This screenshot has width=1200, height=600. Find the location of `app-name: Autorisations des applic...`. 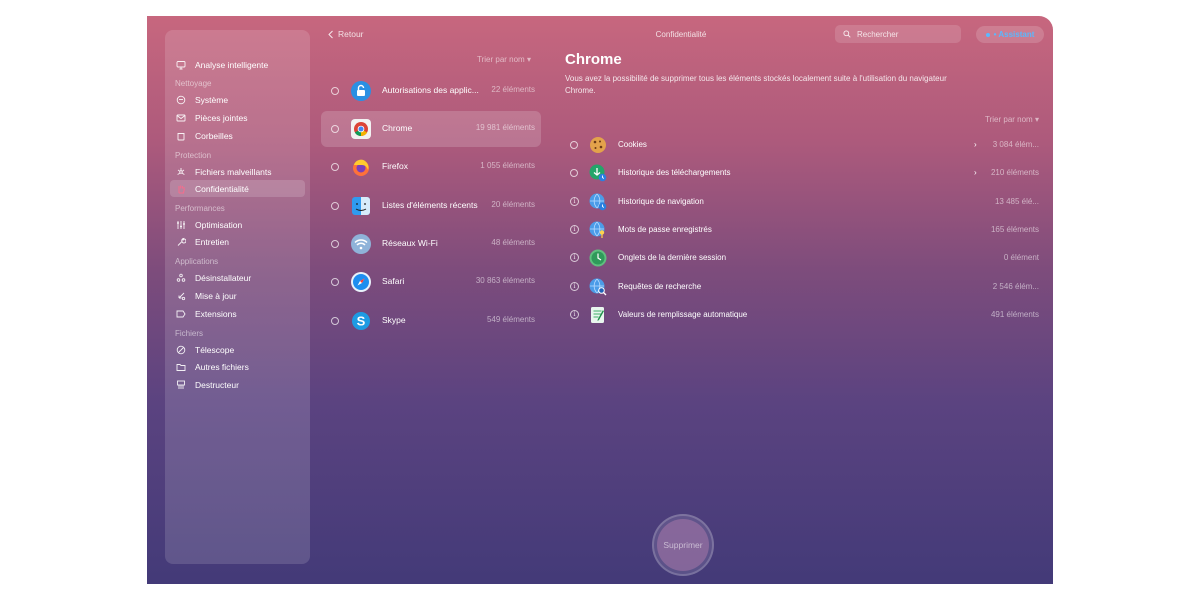

app-name: Autorisations des applic... is located at coordinates (430, 90).